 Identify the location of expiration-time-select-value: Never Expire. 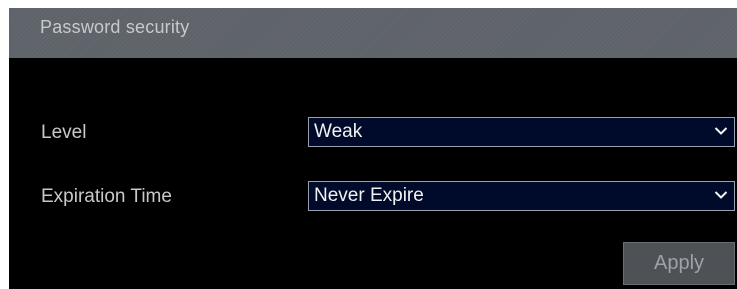
(369, 195).